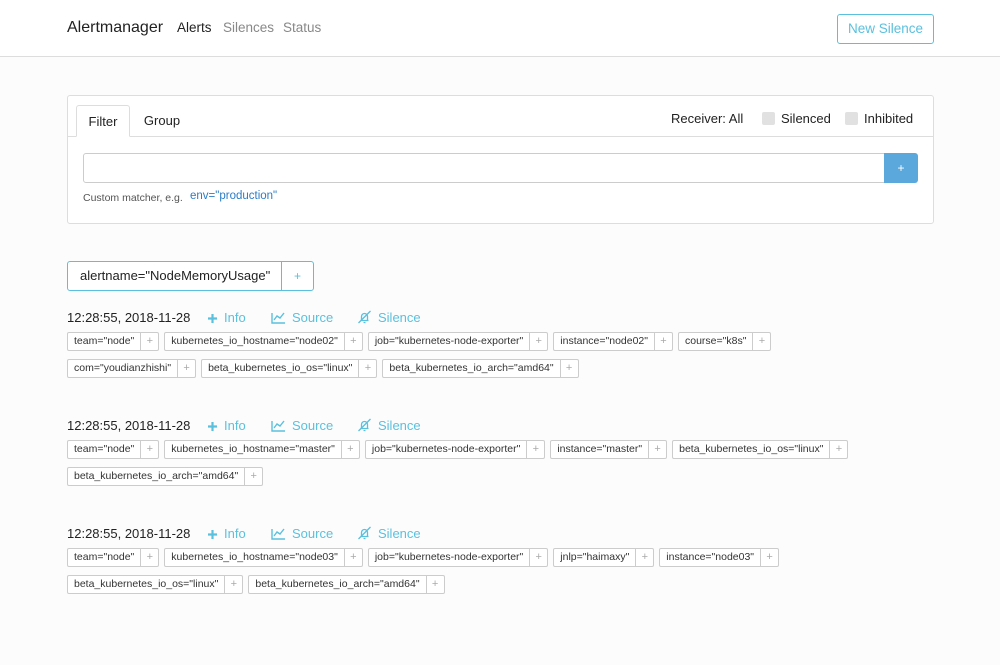 The image size is (1000, 665). What do you see at coordinates (133, 198) in the screenshot?
I see `matcher-hint: Custom matcher, e.g.` at bounding box center [133, 198].